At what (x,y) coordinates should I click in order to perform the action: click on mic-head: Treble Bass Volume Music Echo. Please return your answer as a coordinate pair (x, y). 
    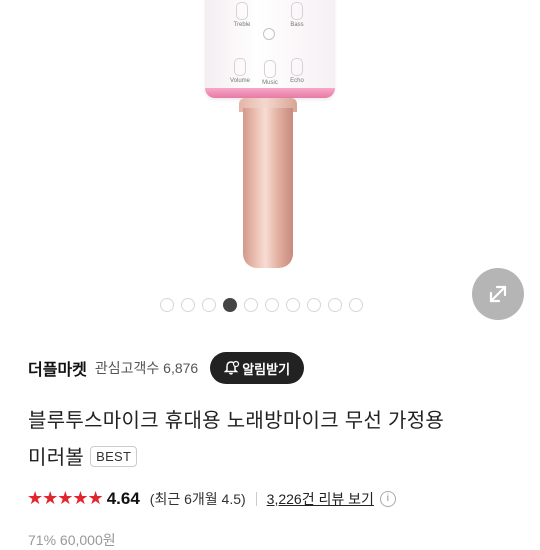
    Looking at the image, I should click on (270, 49).